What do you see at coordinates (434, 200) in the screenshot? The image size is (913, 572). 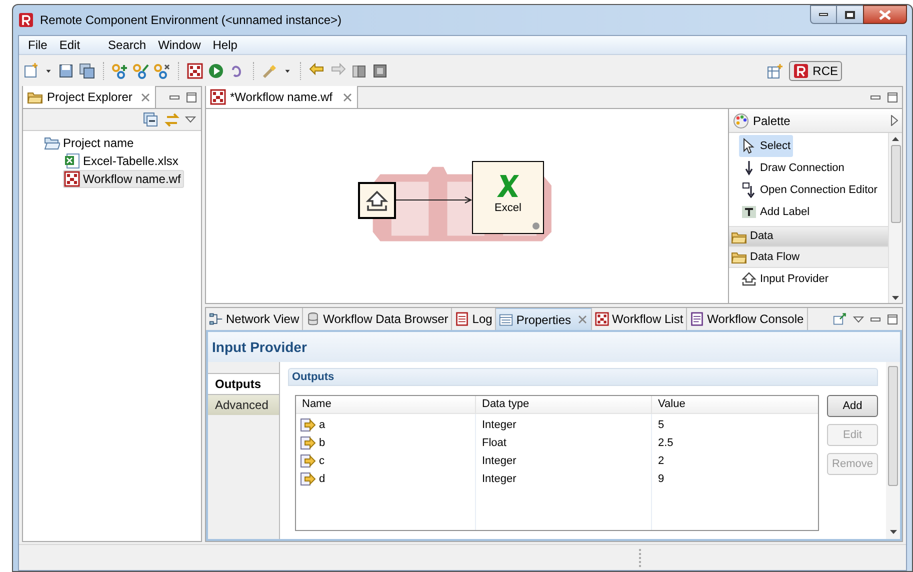 I see `connection-line` at bounding box center [434, 200].